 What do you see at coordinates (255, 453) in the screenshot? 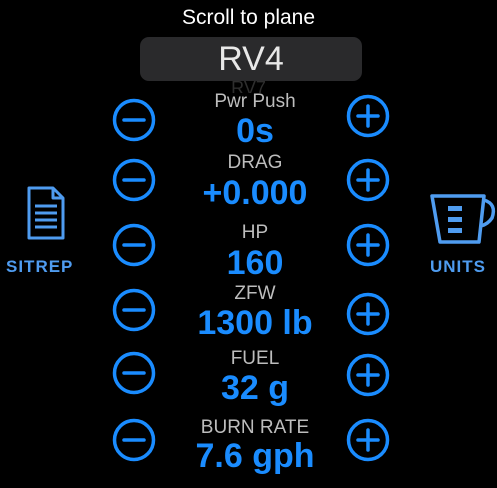
I see `param-row-burn-rate: BURN RATE 7.6 gph` at bounding box center [255, 453].